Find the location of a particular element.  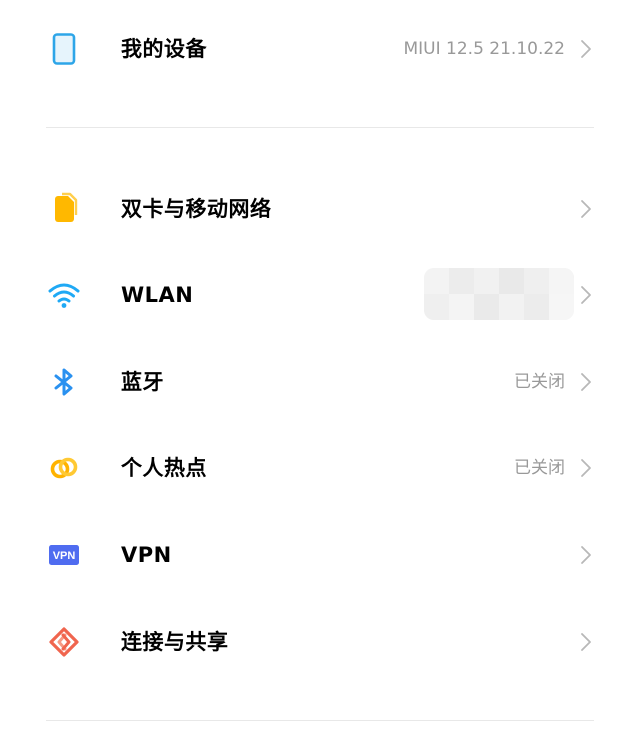

bluetooth-icon is located at coordinates (64, 382).